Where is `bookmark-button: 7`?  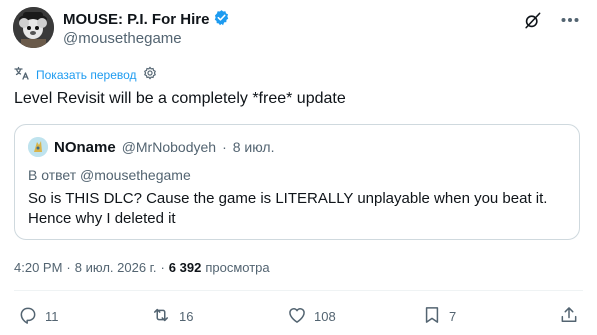
bookmark-button: 7 is located at coordinates (439, 316).